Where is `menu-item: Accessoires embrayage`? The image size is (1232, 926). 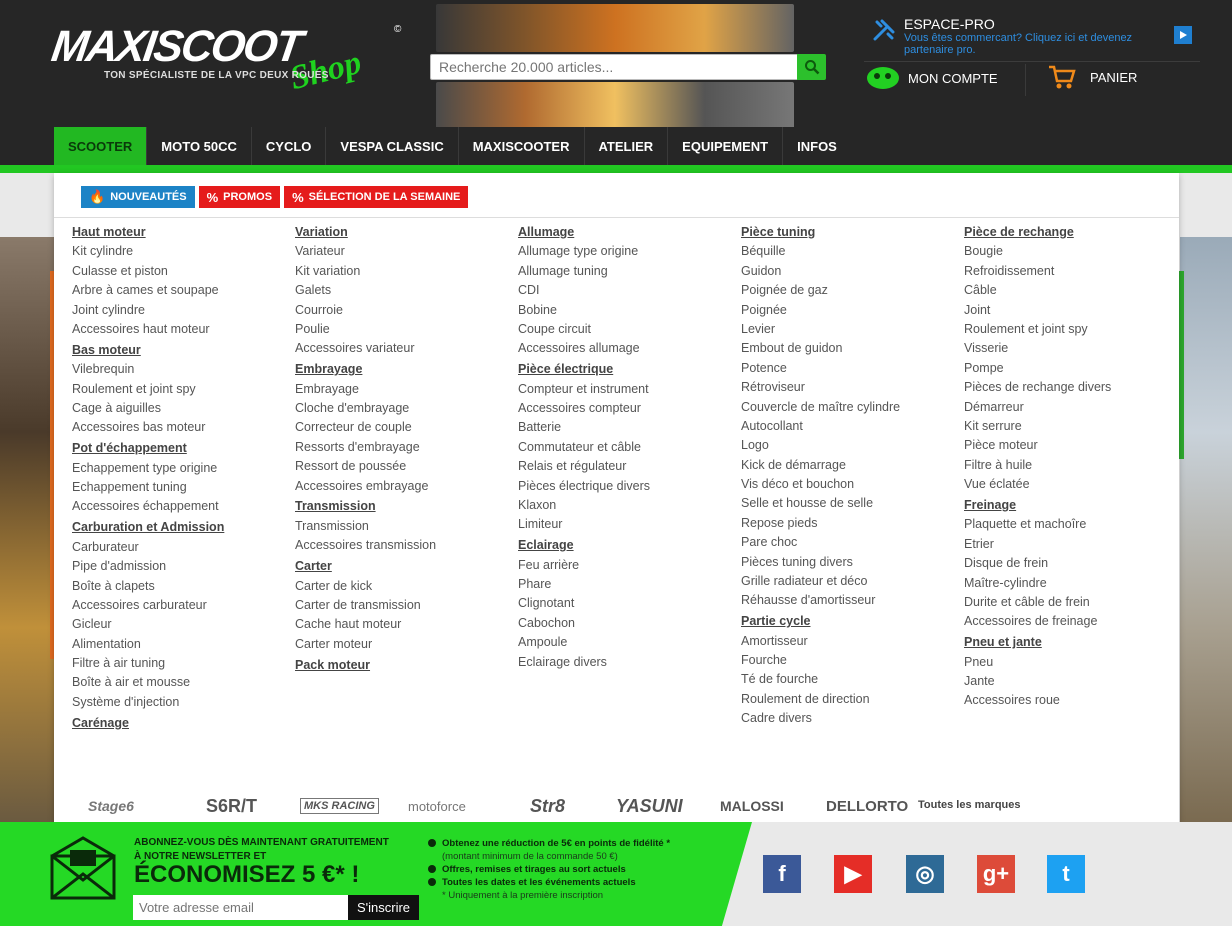 menu-item: Accessoires embrayage is located at coordinates (405, 486).